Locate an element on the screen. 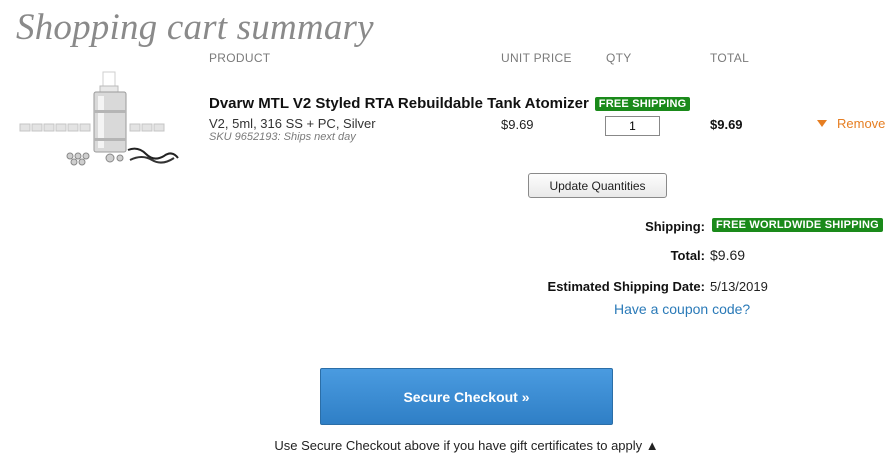 Image resolution: width=886 pixels, height=453 pixels. column-header-qty: QTY is located at coordinates (619, 58).